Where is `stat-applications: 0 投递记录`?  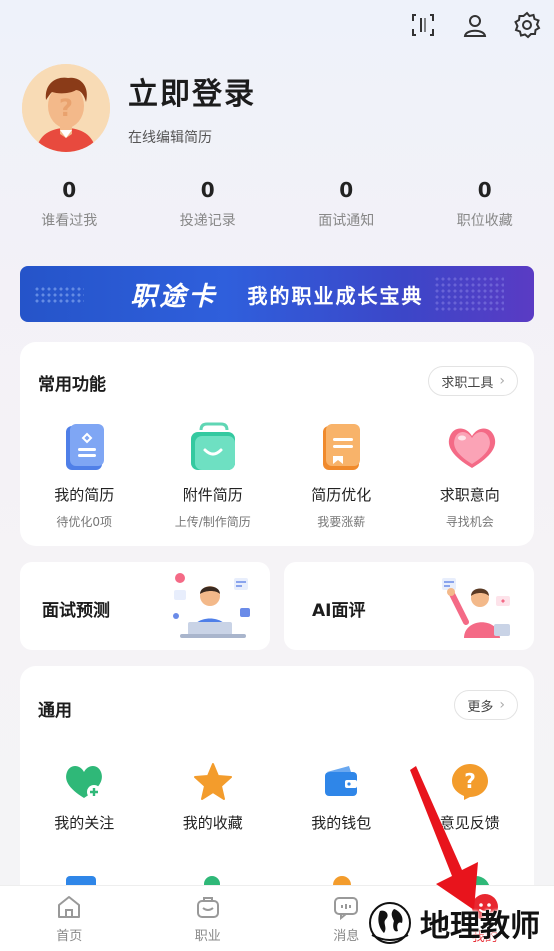
stat-applications: 0 投递记录 is located at coordinates (208, 204).